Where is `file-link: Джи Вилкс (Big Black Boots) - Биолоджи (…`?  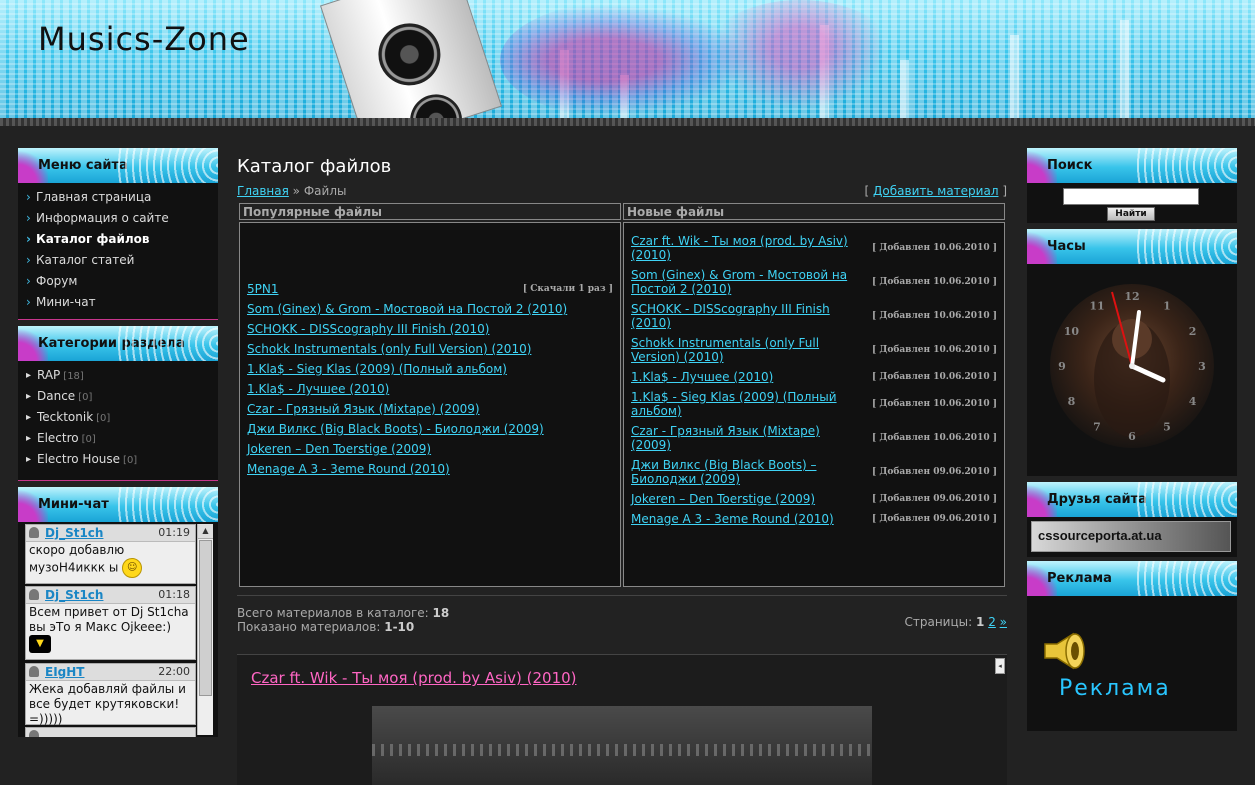
file-link: Джи Вилкс (Big Black Boots) - Биолоджи (… is located at coordinates (395, 429).